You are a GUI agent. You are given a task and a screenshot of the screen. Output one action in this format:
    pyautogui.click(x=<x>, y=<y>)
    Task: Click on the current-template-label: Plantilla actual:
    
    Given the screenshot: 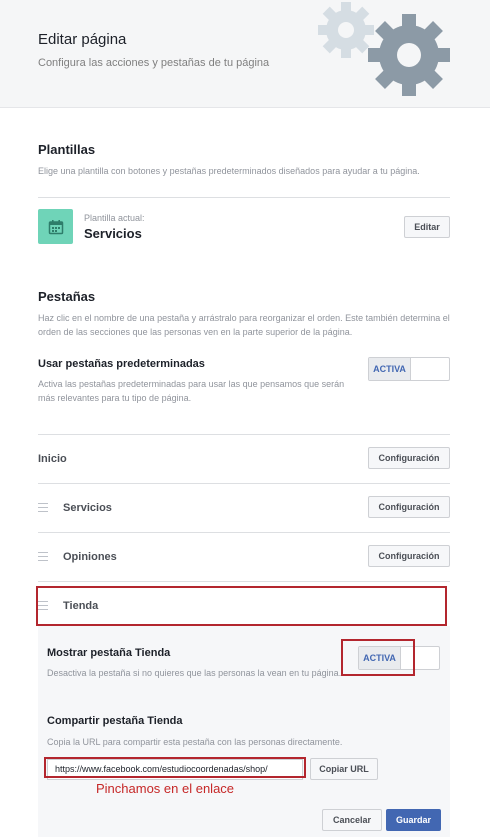 What is the action you would take?
    pyautogui.click(x=114, y=218)
    